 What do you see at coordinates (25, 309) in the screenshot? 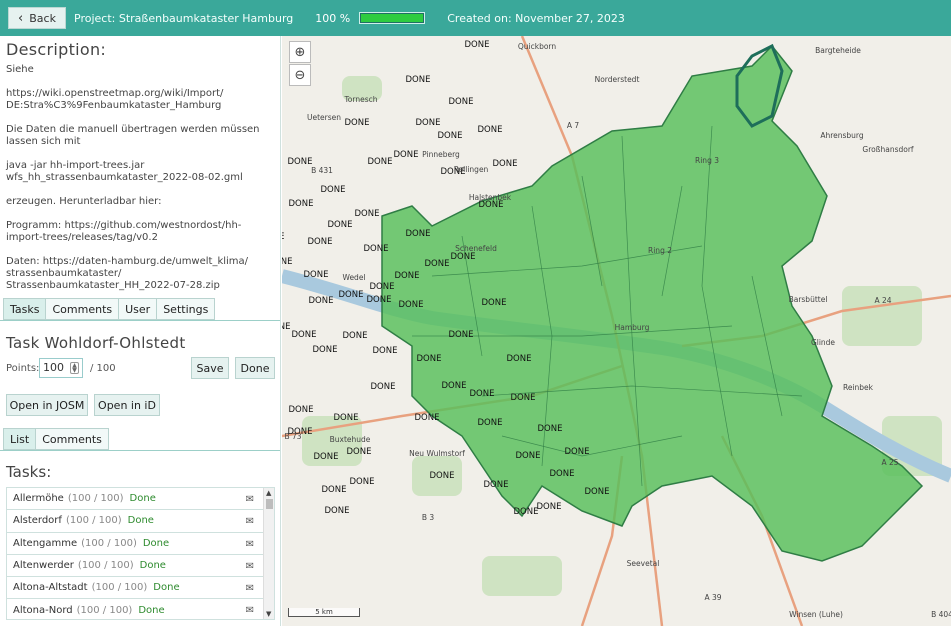
I see `tab-tasks: Tasks` at bounding box center [25, 309].